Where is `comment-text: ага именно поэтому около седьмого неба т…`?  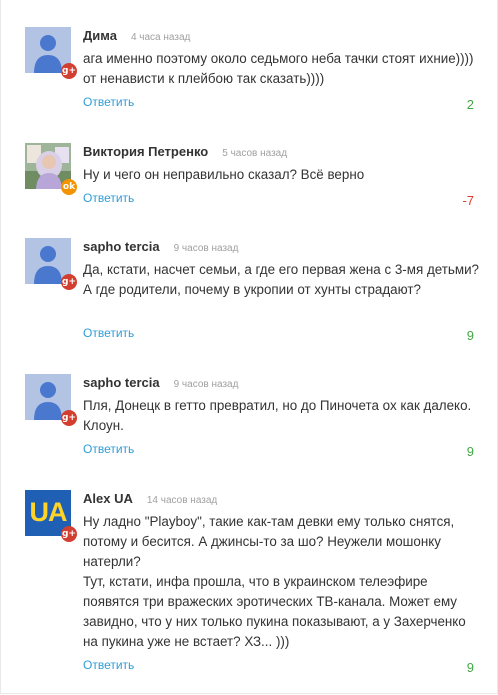
comment-text: ага именно поэтому около седьмого неба т… is located at coordinates (278, 68).